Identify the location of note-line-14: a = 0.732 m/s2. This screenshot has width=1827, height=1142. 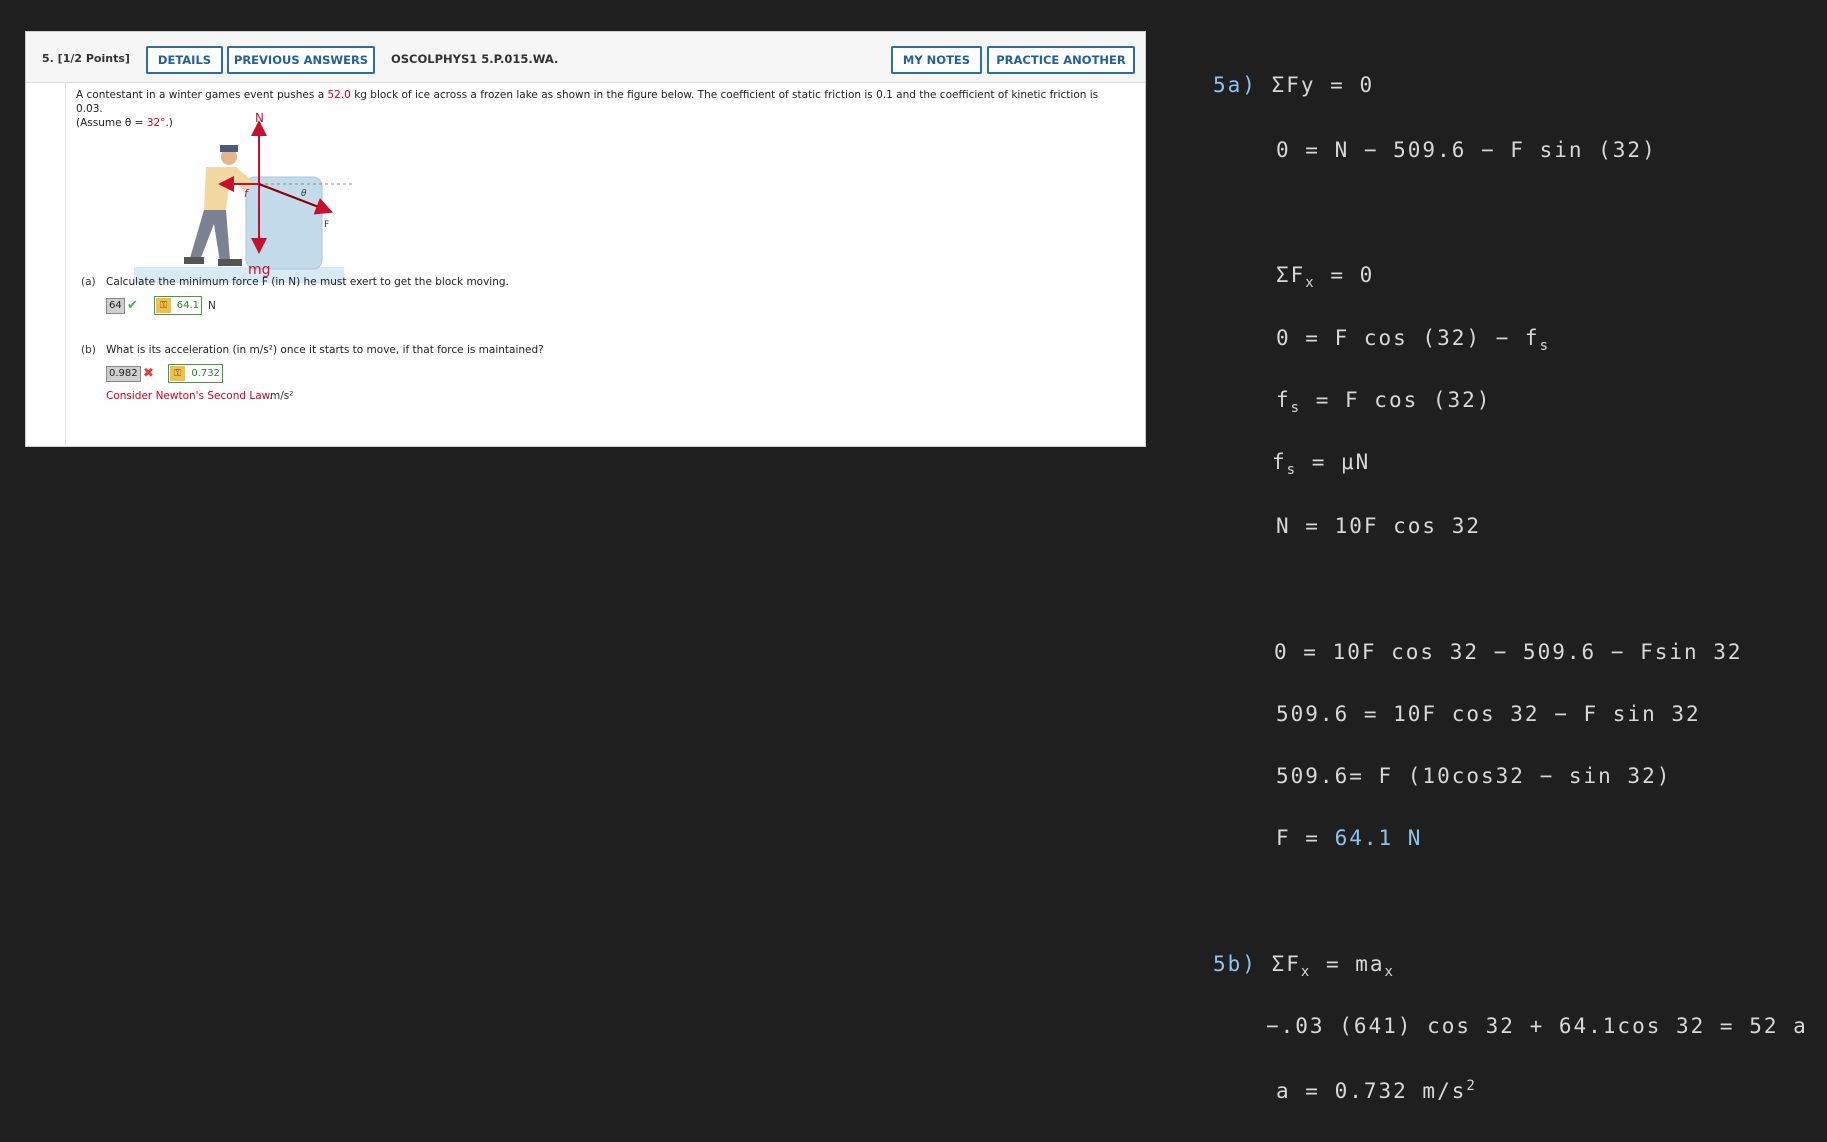
(1376, 1090).